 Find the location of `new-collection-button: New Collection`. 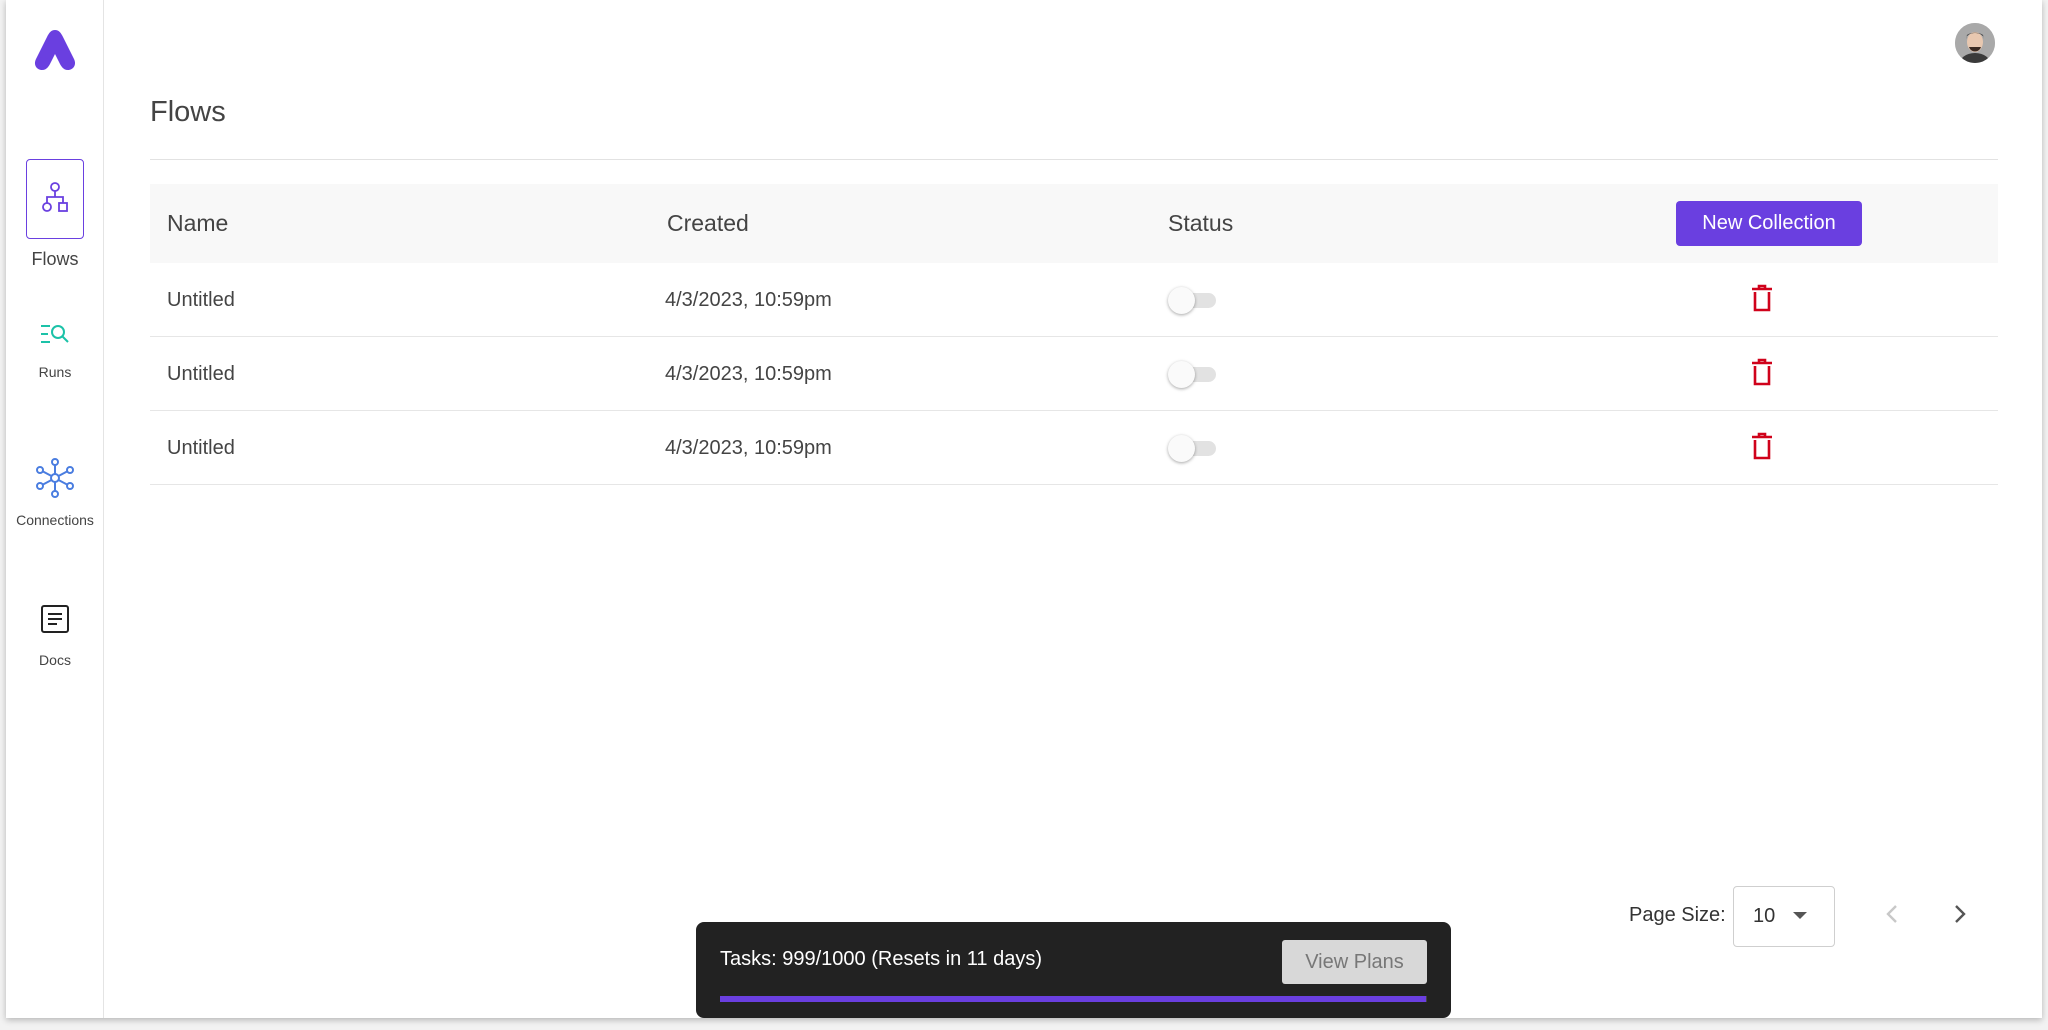

new-collection-button: New Collection is located at coordinates (1769, 223).